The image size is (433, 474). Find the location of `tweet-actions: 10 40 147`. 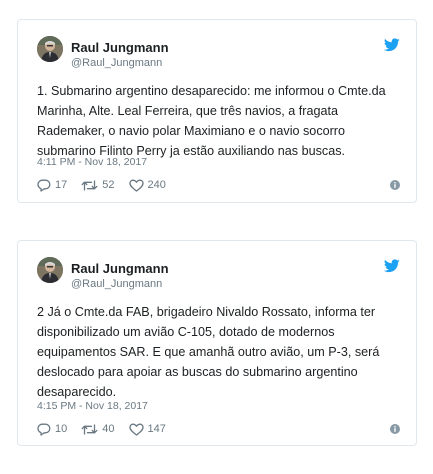

tweet-actions: 10 40 147 is located at coordinates (108, 429).